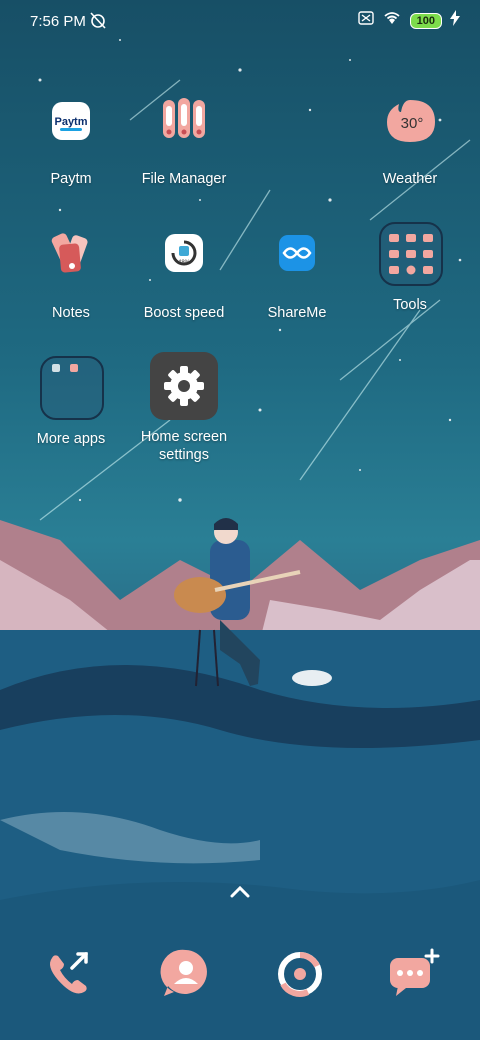  I want to click on charging-icon, so click(455, 20).